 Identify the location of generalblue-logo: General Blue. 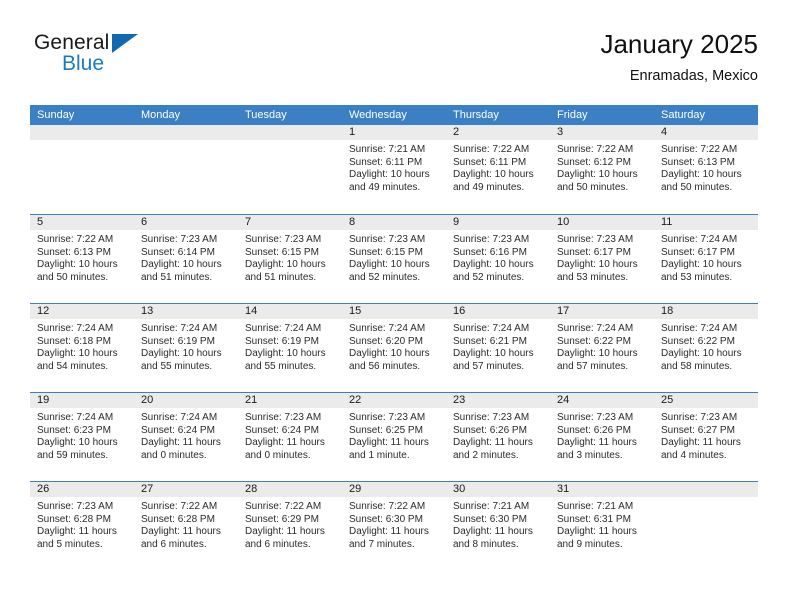
(134, 60).